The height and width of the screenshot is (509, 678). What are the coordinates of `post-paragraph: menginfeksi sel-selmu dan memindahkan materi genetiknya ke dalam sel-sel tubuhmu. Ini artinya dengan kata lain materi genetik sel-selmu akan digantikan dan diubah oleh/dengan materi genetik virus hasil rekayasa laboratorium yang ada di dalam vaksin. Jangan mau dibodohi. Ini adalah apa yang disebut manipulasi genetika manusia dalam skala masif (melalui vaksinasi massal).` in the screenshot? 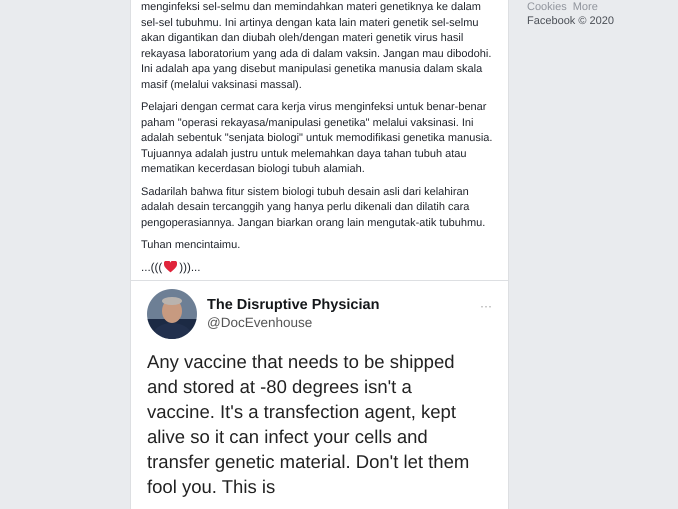 It's located at (316, 46).